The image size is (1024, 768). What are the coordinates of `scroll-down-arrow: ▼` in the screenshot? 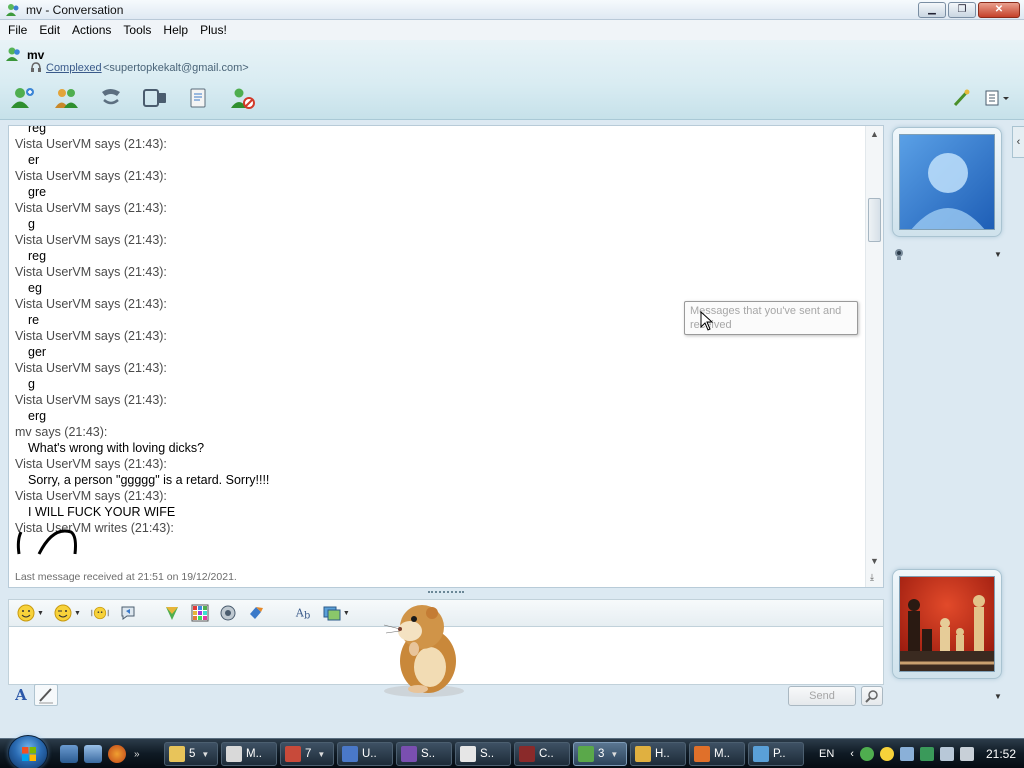 It's located at (874, 561).